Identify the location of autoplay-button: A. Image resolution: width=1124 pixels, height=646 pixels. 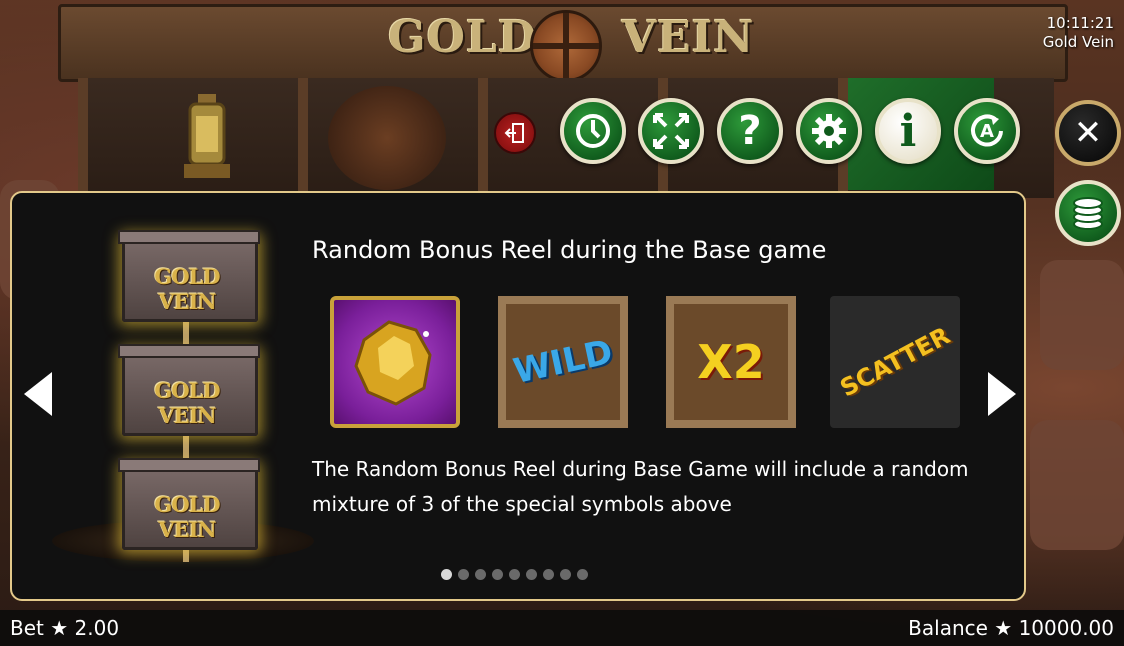
(987, 131).